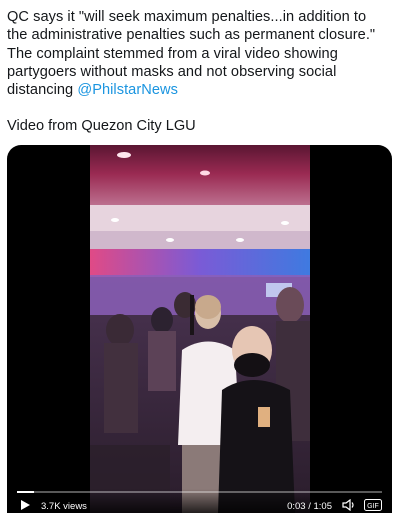  What do you see at coordinates (25, 505) in the screenshot?
I see `play-icon` at bounding box center [25, 505].